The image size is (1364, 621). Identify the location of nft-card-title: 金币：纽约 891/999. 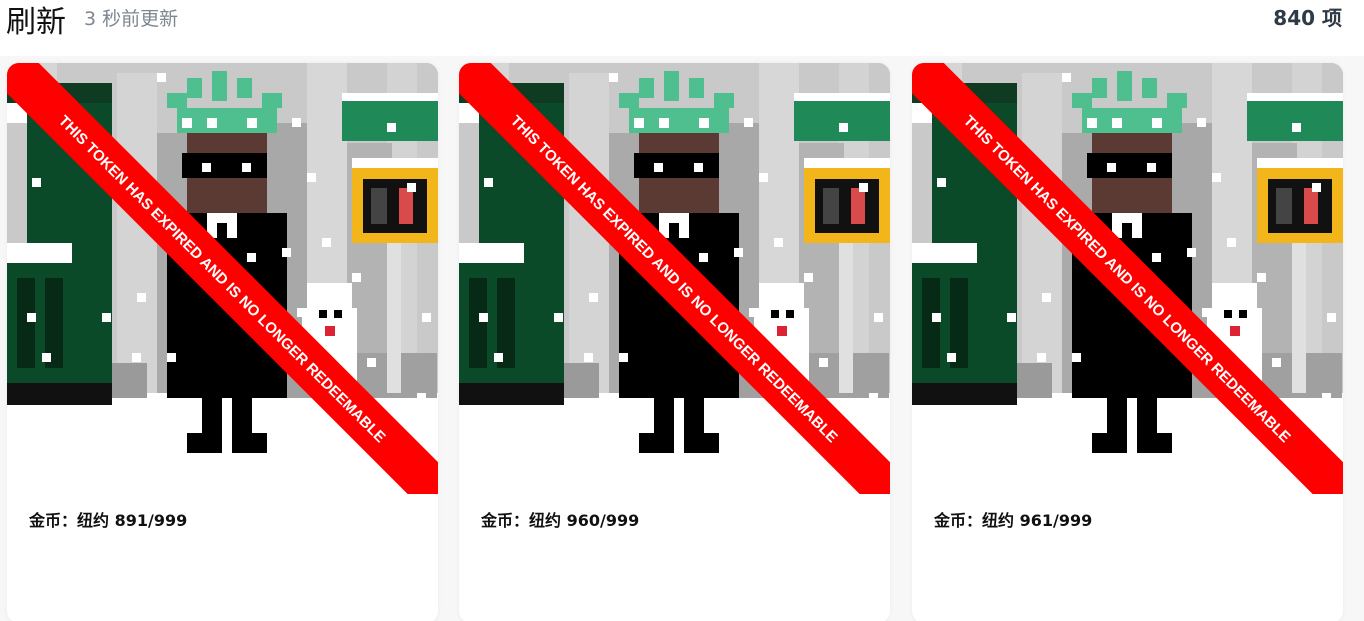
(108, 520).